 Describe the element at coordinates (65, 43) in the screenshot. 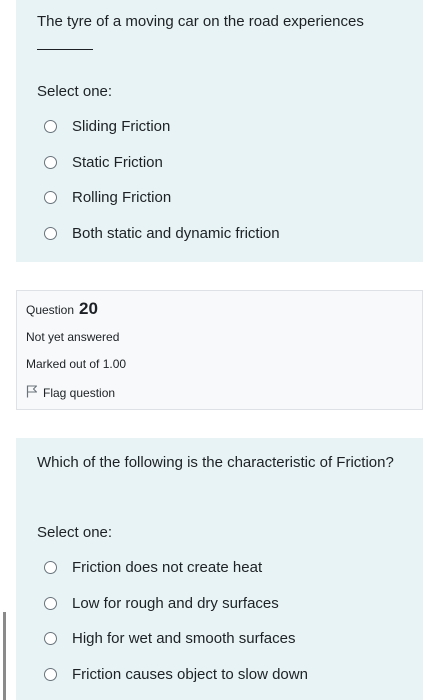

I see `answer-blank` at that location.